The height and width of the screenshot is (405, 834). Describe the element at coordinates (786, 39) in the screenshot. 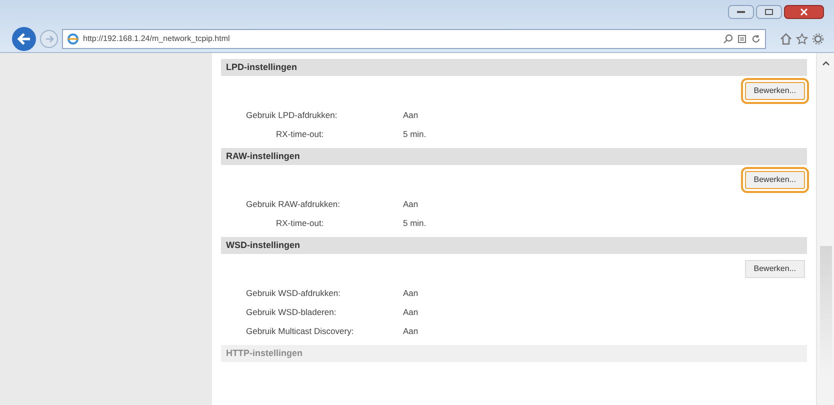

I see `home-icon` at that location.